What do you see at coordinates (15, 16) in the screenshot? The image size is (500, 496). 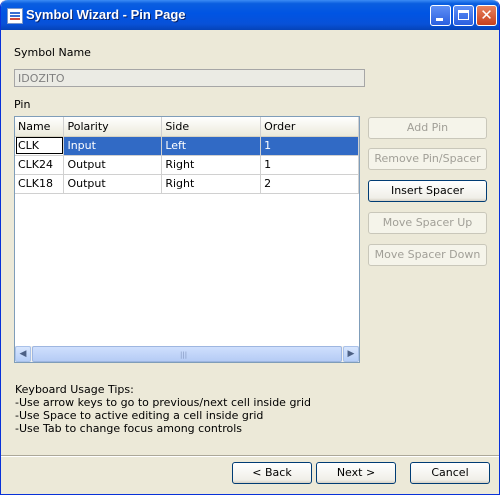 I see `app-icon` at bounding box center [15, 16].